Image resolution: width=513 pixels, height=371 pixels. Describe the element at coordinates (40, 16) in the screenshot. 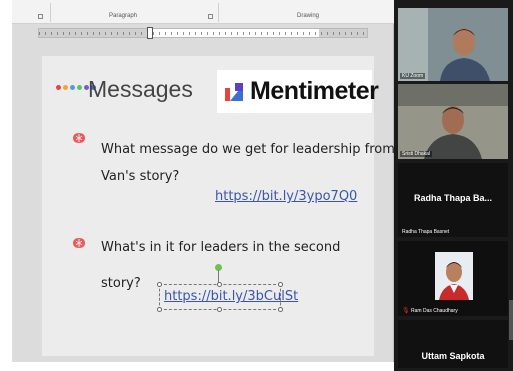

I see `font-group-launcher-icon` at that location.